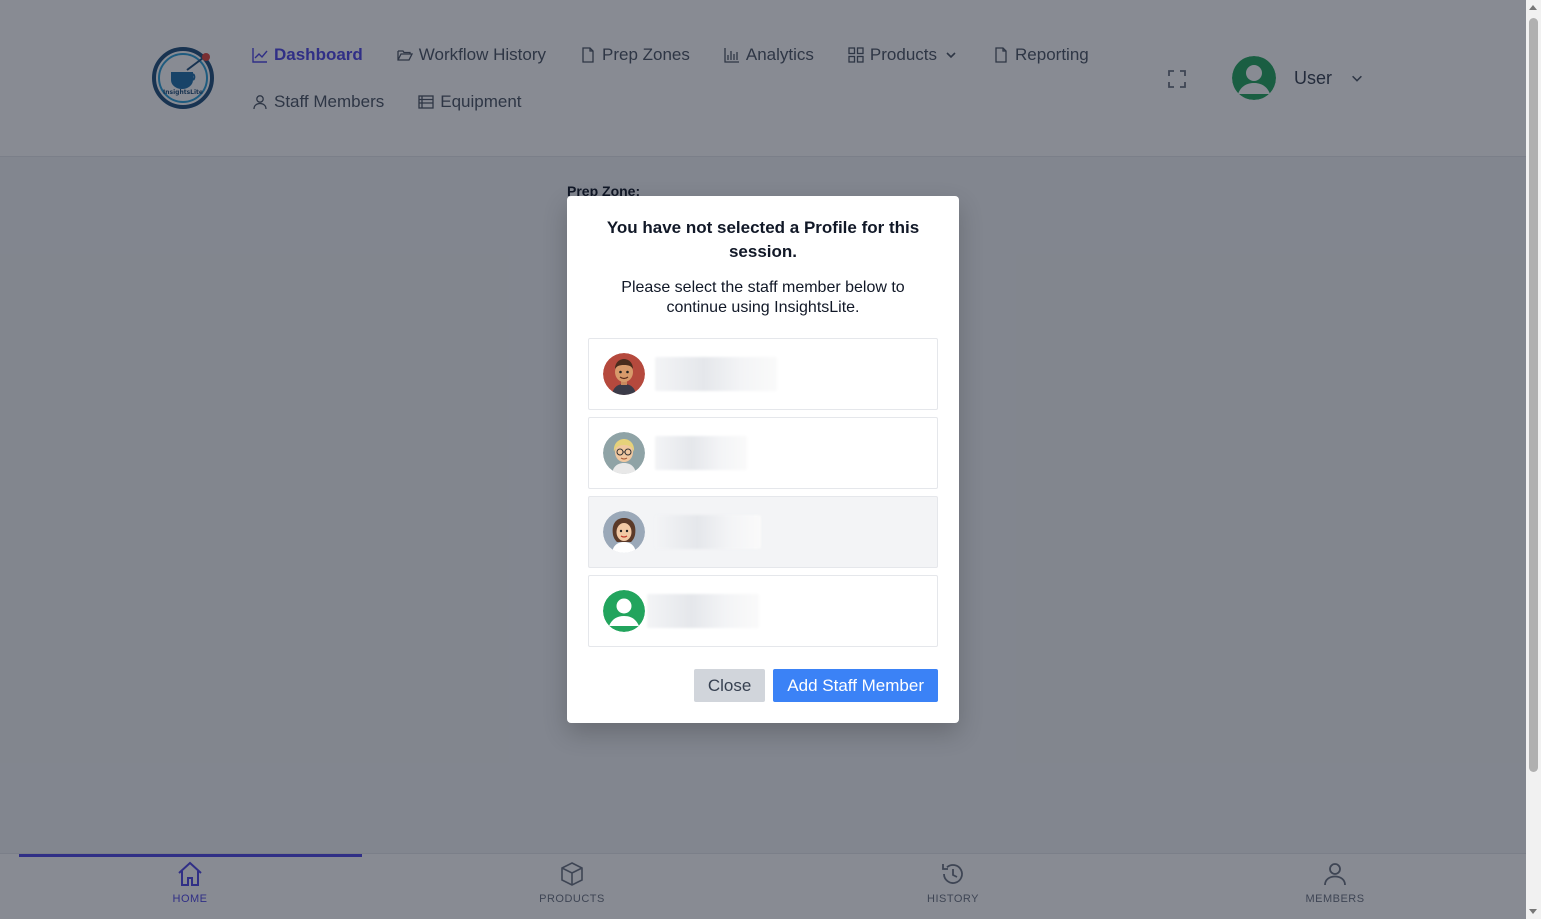 This screenshot has height=919, width=1541. Describe the element at coordinates (624, 532) in the screenshot. I see `woman-avatar-icon` at that location.